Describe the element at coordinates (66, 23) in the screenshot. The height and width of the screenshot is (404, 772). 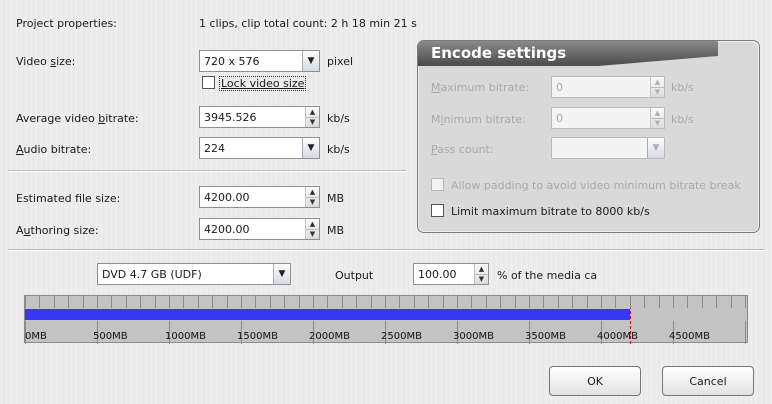
I see `project-properties-label: Project properties:` at that location.